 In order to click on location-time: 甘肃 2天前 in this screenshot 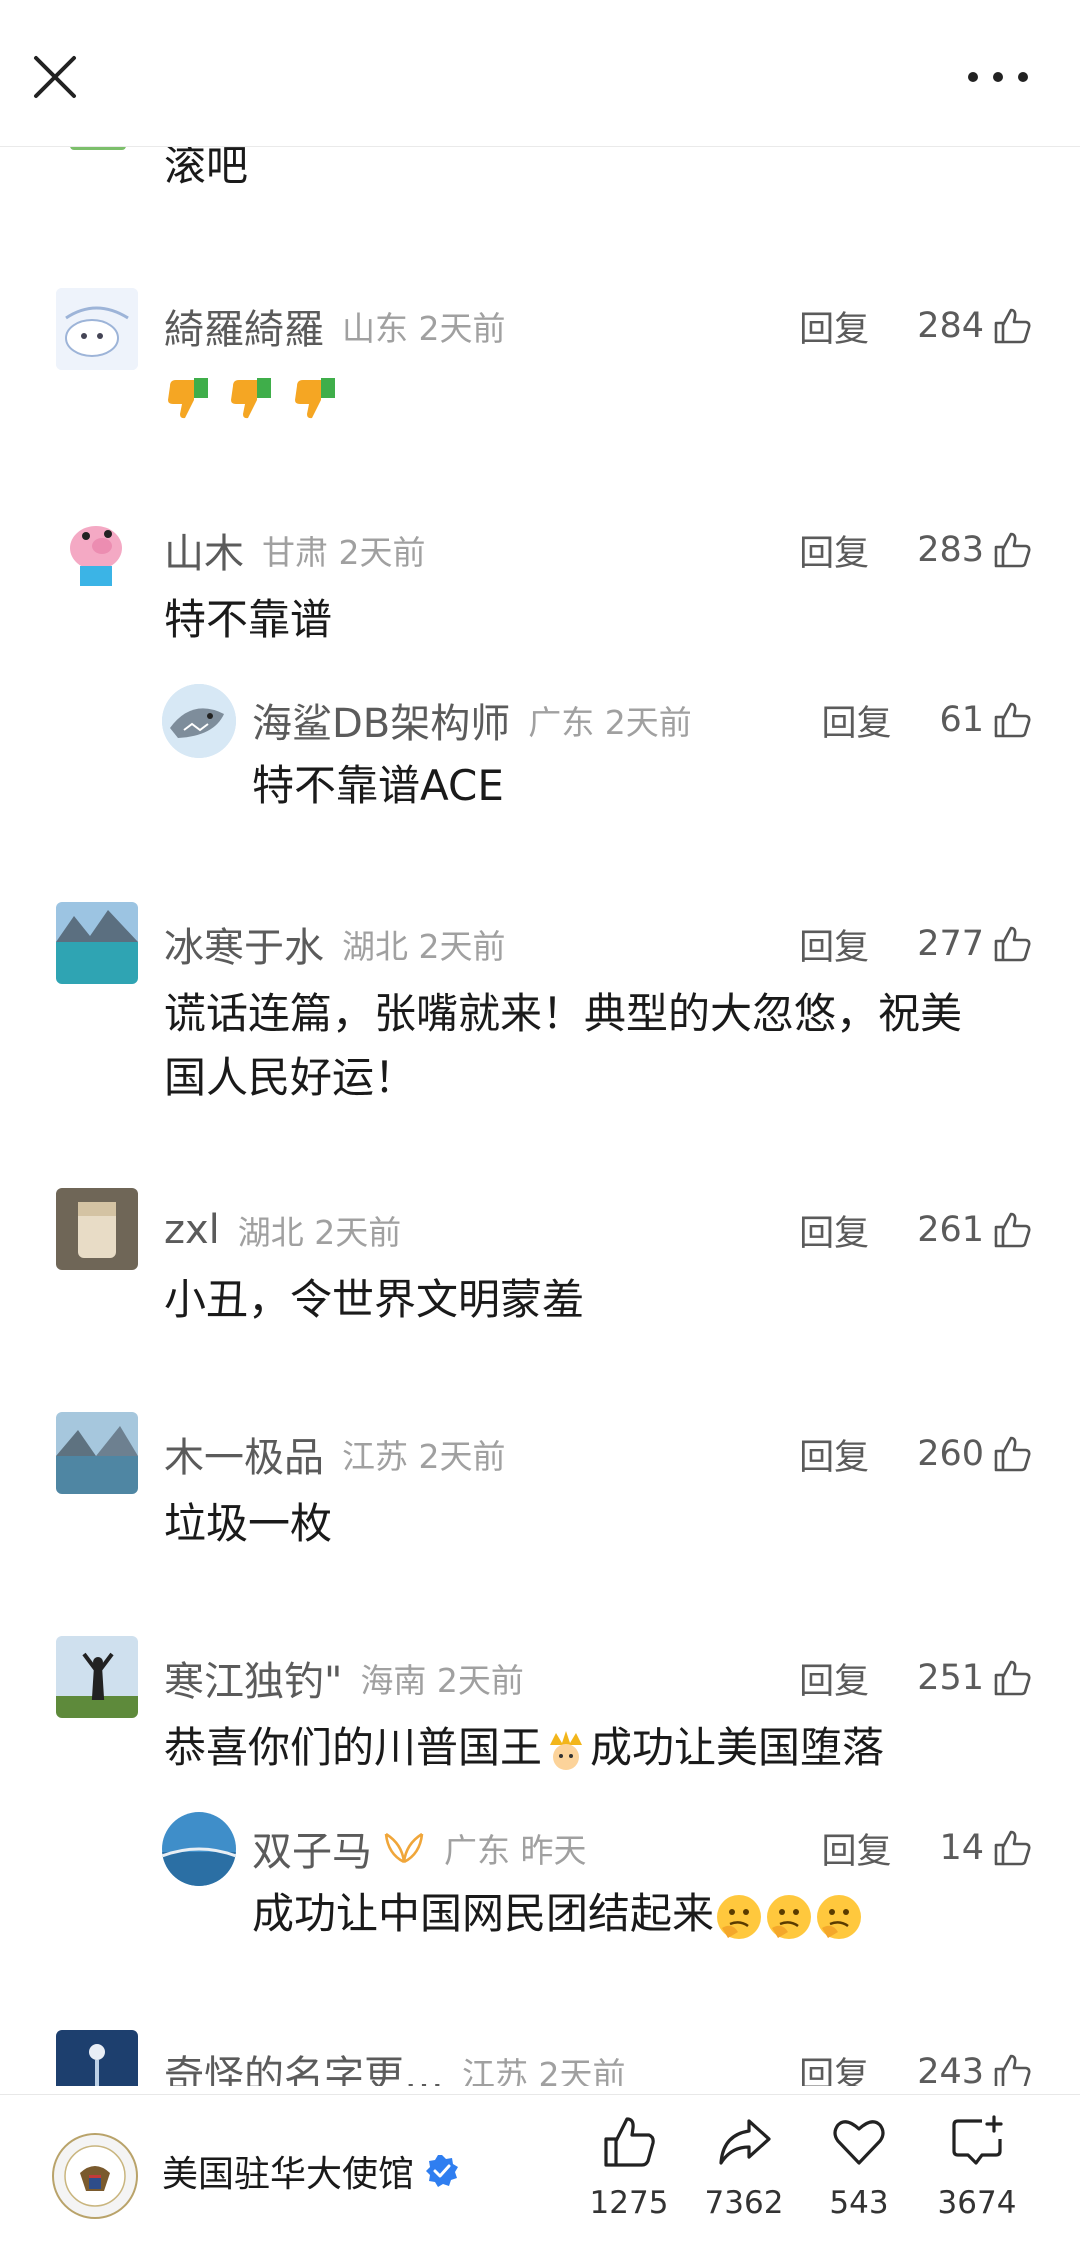, I will do `click(344, 552)`.